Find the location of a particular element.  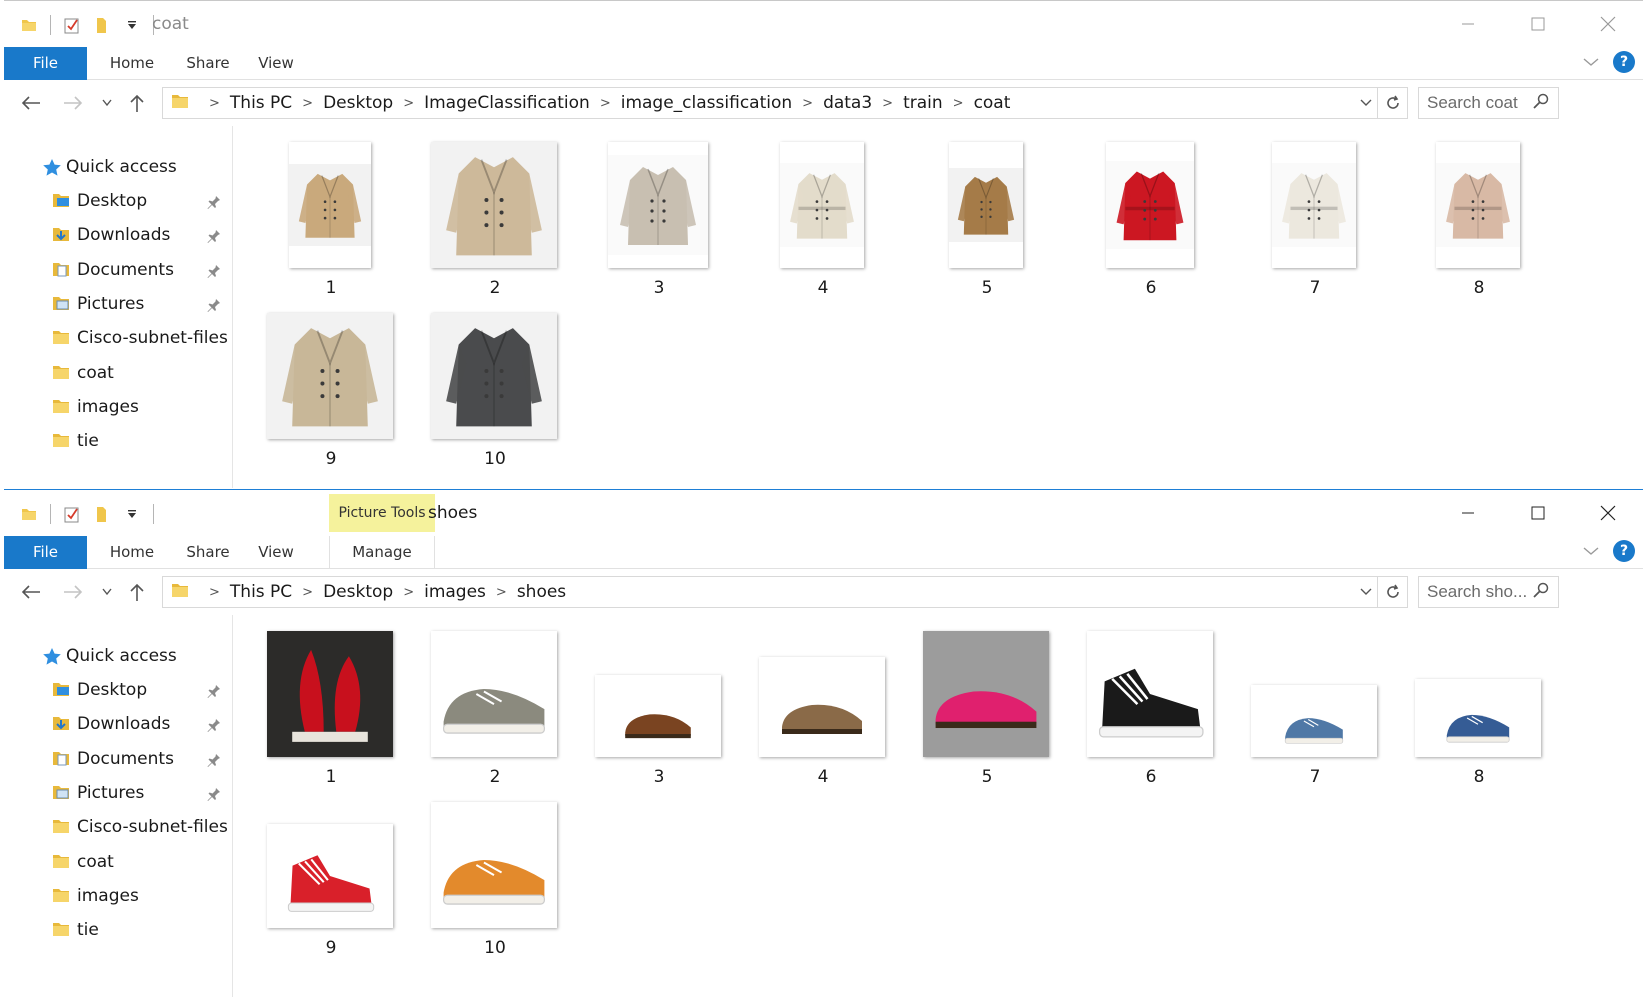

breadcrumb-item: shoes is located at coordinates (541, 592).